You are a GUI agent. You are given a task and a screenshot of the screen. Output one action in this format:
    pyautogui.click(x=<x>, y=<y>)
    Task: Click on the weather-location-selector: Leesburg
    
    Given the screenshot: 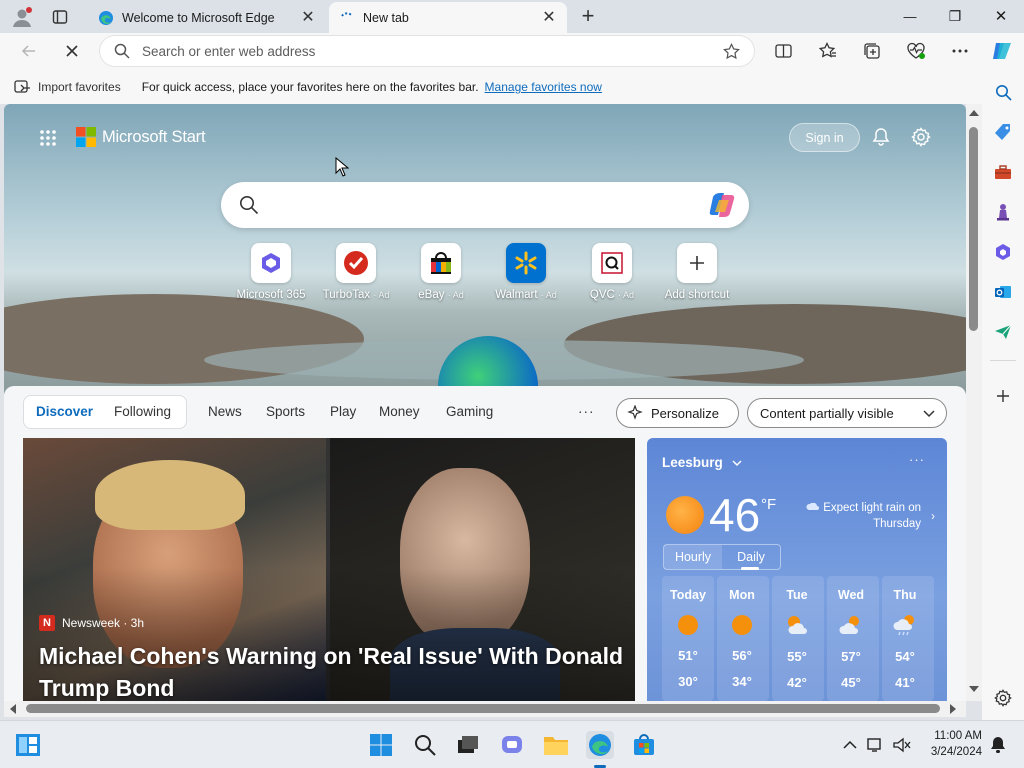 What is the action you would take?
    pyautogui.click(x=702, y=462)
    